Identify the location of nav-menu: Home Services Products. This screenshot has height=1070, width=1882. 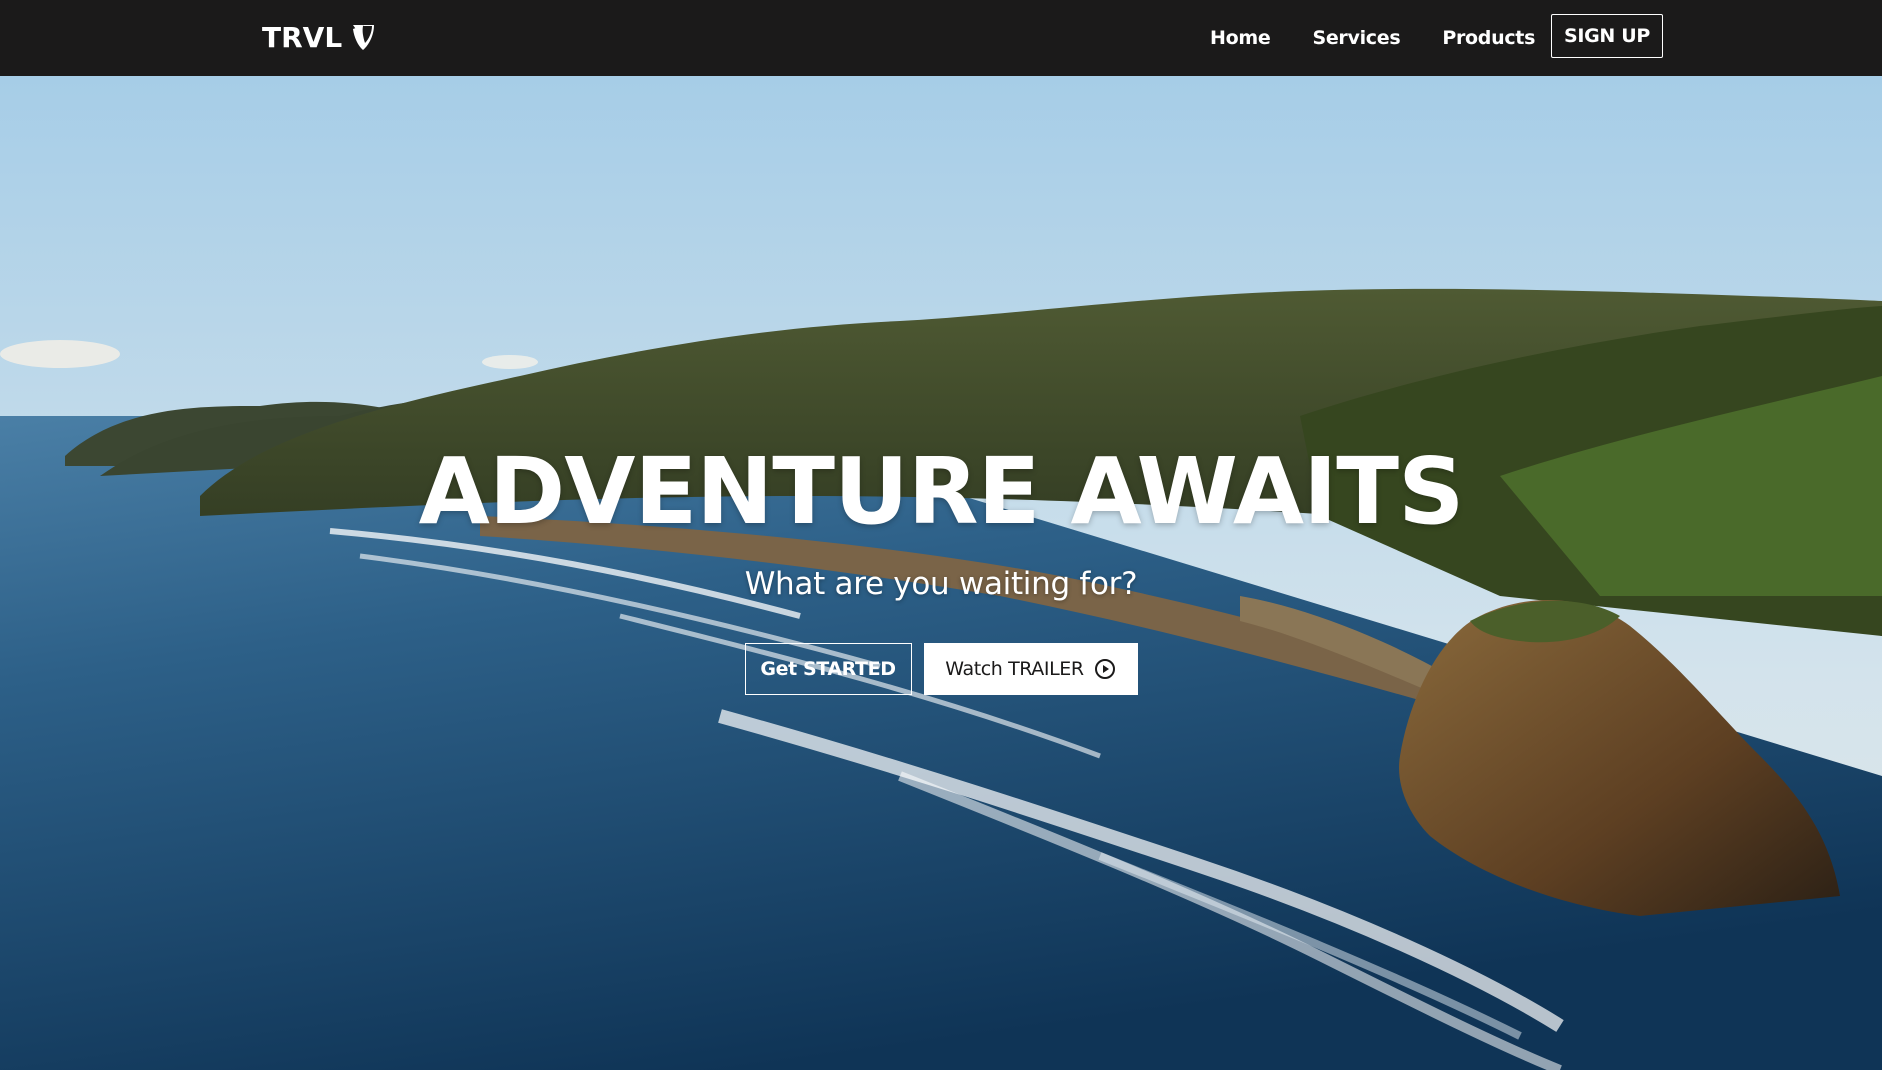
(1393, 38).